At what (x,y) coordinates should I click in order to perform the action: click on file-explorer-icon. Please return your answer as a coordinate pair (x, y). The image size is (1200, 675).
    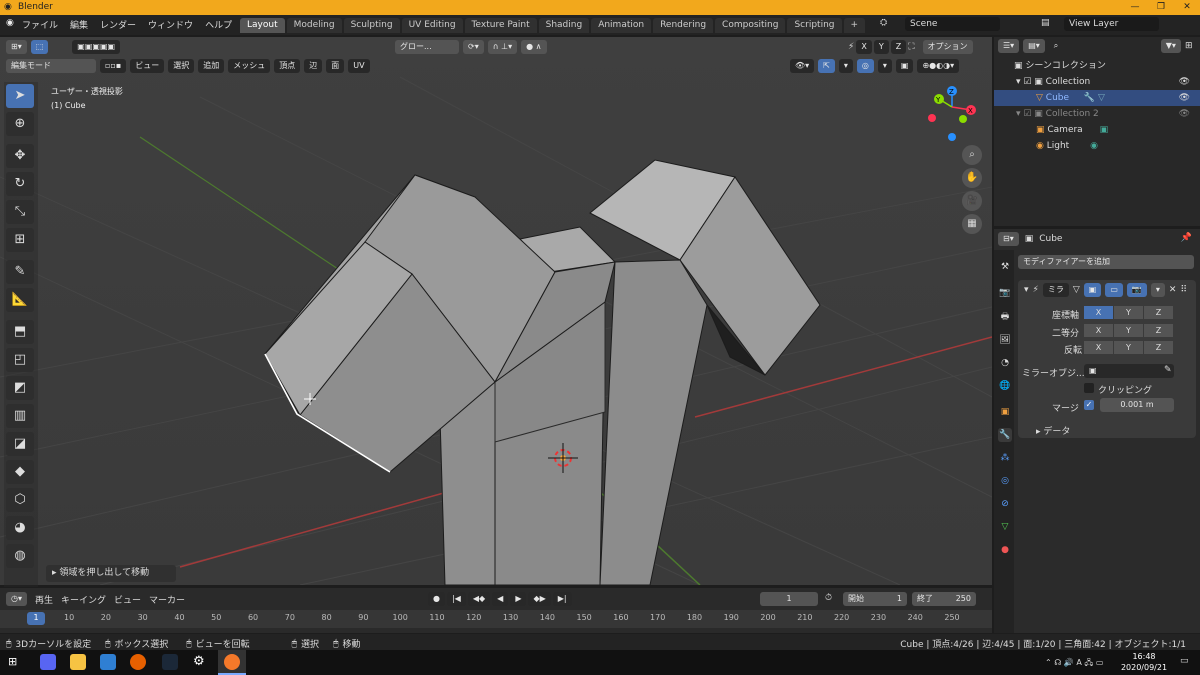
    Looking at the image, I should click on (78, 662).